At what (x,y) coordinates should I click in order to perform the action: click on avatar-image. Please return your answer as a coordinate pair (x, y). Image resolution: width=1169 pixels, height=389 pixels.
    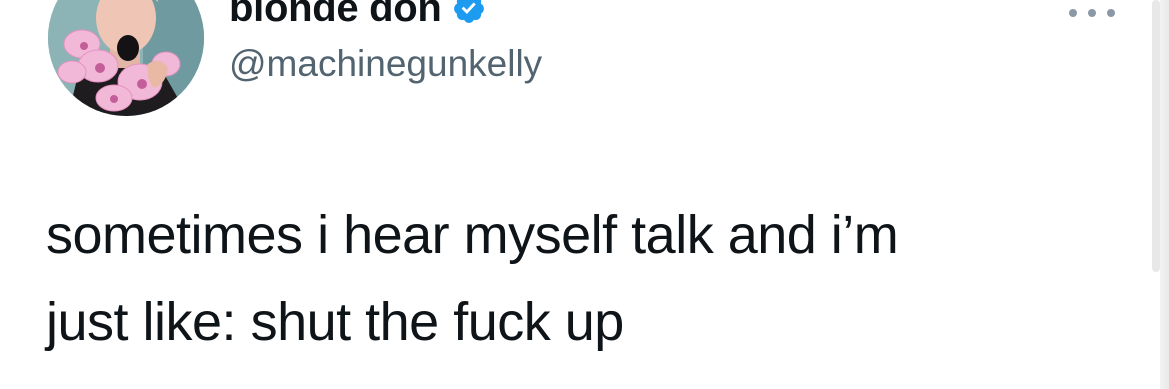
    Looking at the image, I should click on (126, 58).